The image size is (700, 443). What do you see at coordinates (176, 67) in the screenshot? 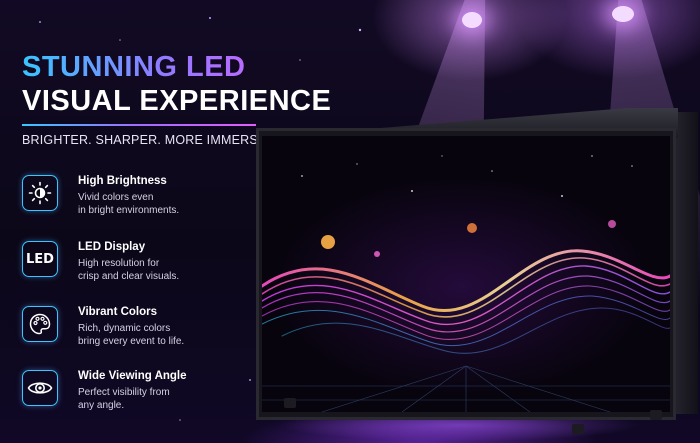
I see `headline-line-1: STUNNING LED` at bounding box center [176, 67].